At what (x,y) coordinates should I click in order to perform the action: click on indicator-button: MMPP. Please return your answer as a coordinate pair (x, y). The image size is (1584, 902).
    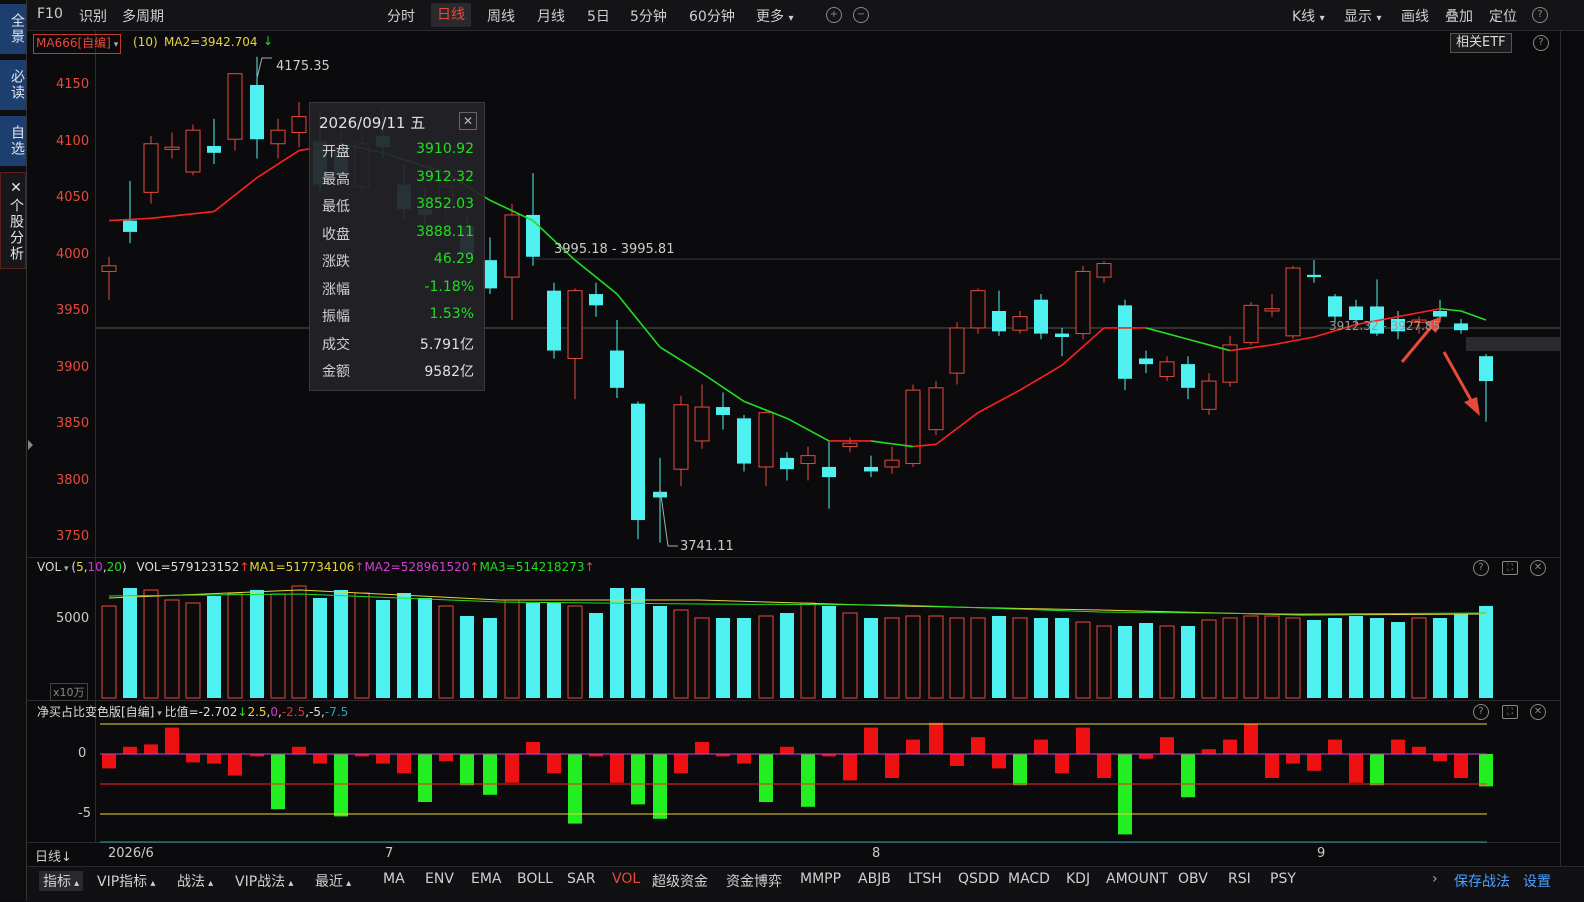
    Looking at the image, I should click on (820, 879).